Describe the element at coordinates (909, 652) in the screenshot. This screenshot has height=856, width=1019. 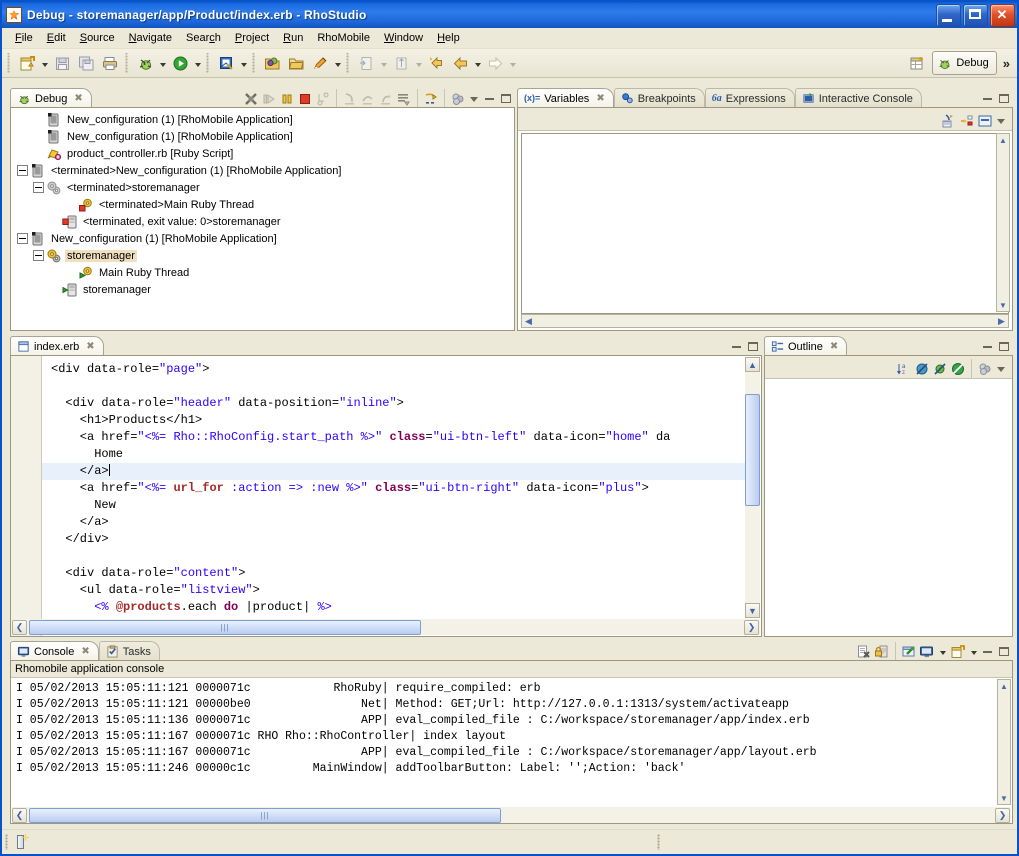
I see `pin-console-icon` at that location.